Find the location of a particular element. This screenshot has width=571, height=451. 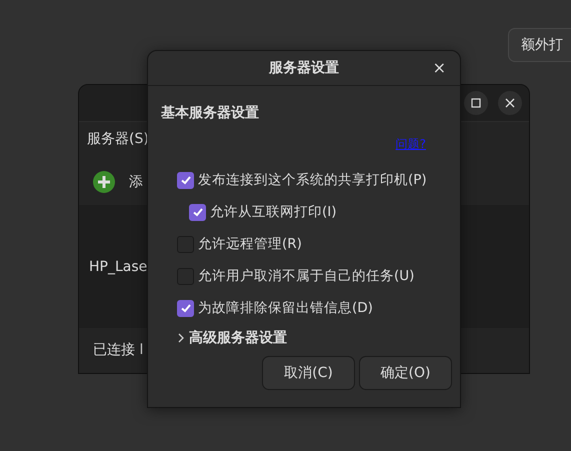

close-button is located at coordinates (510, 103).